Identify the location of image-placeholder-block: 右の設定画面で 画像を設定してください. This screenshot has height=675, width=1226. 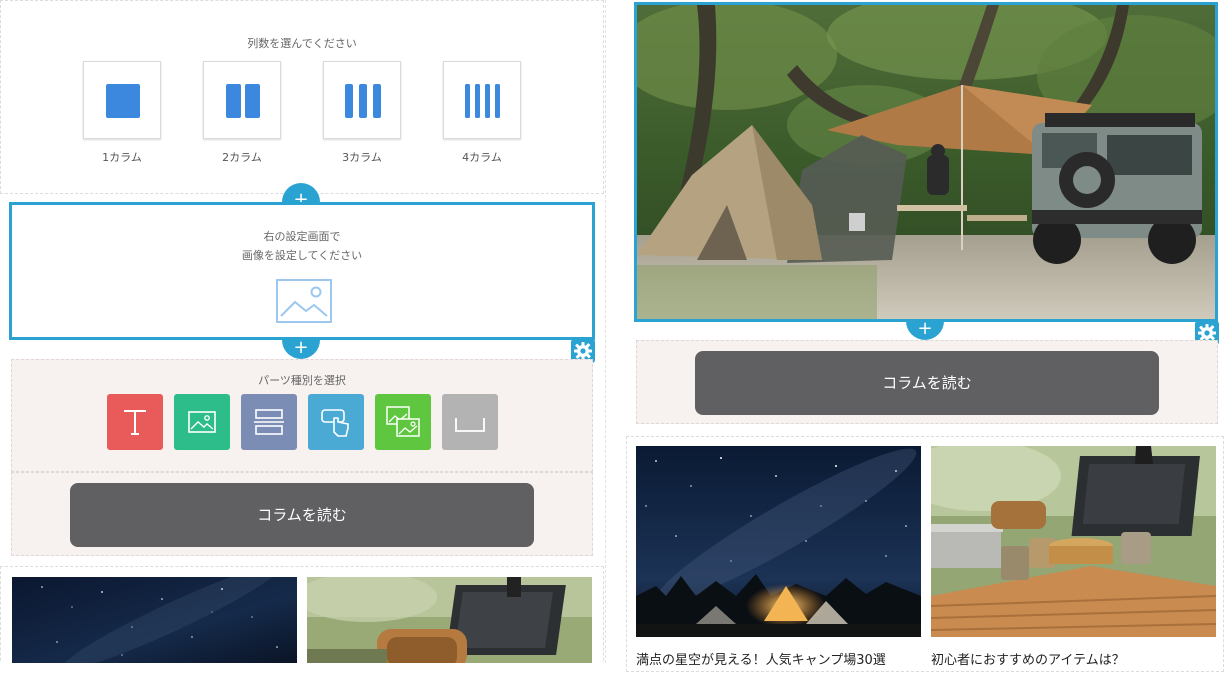
(302, 271).